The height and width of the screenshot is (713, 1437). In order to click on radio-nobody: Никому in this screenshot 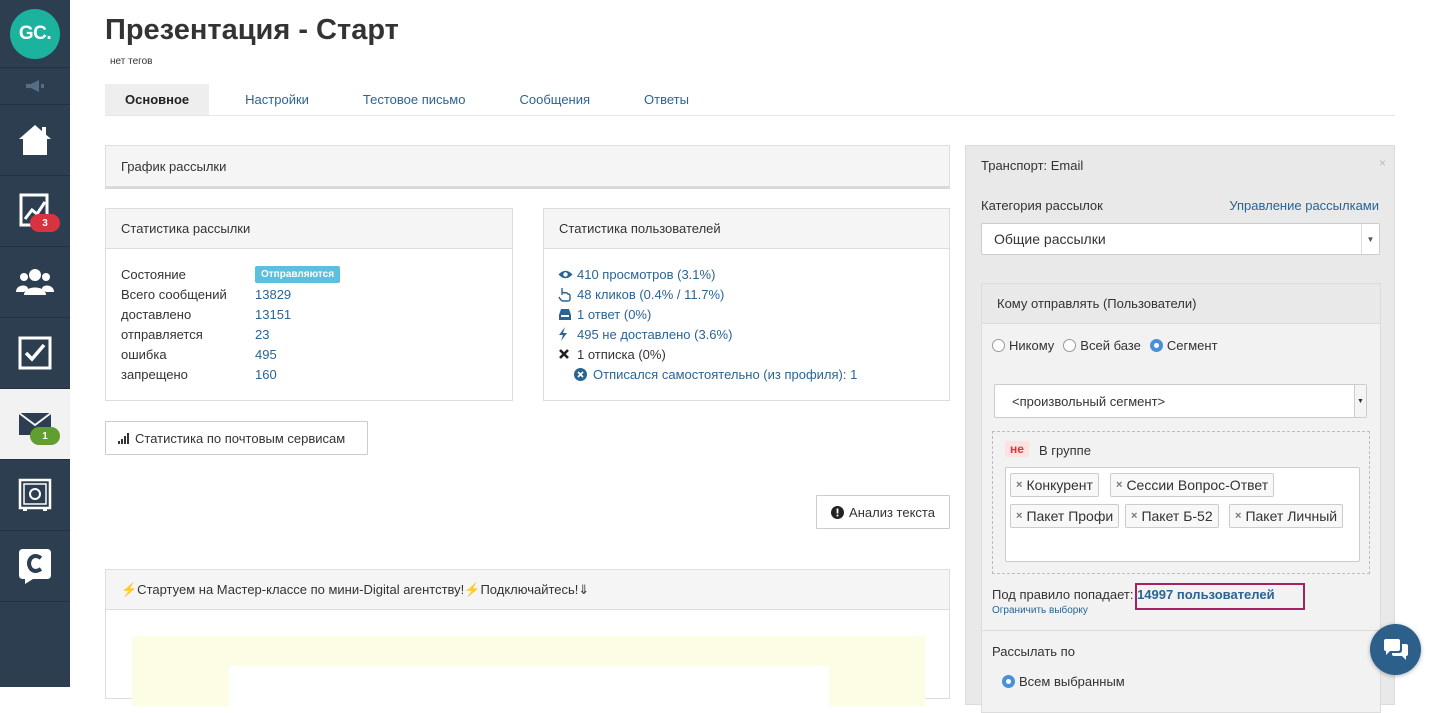, I will do `click(1023, 345)`.